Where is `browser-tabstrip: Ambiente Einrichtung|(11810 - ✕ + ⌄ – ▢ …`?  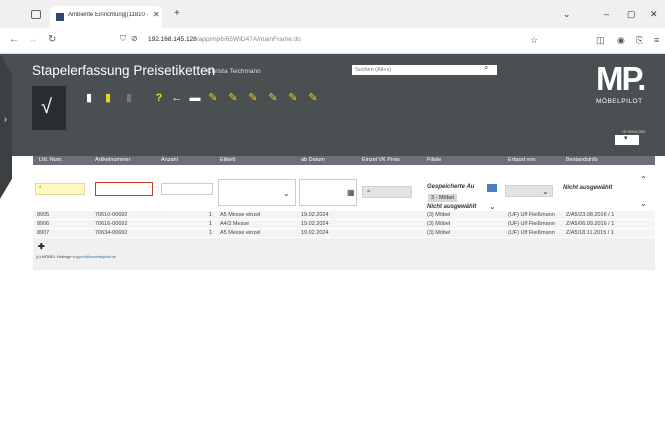
browser-tabstrip: Ambiente Einrichtung|(11810 - ✕ + ⌄ – ▢ … is located at coordinates (332, 14).